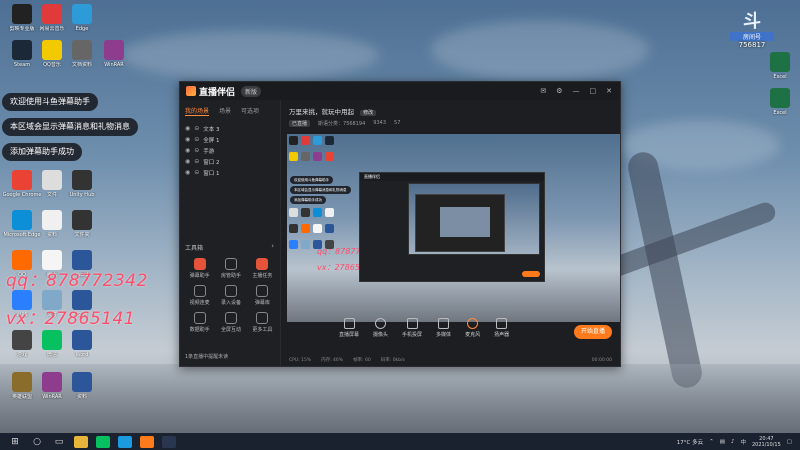 This screenshot has height=450, width=800. I want to click on toolbox-title: 工具箱, so click(194, 248).